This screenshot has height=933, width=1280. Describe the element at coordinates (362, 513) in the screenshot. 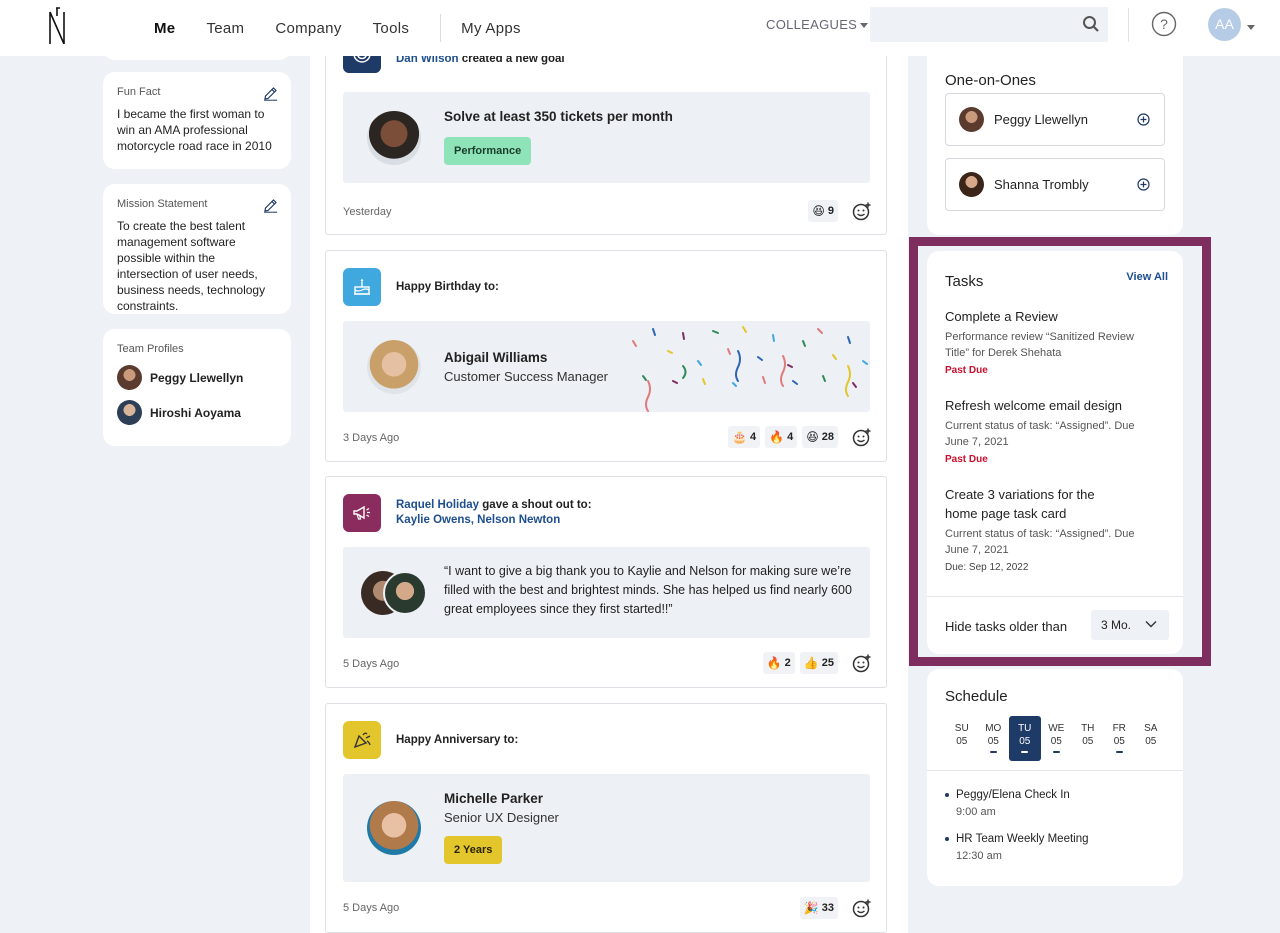

I see `megaphone-icon` at that location.